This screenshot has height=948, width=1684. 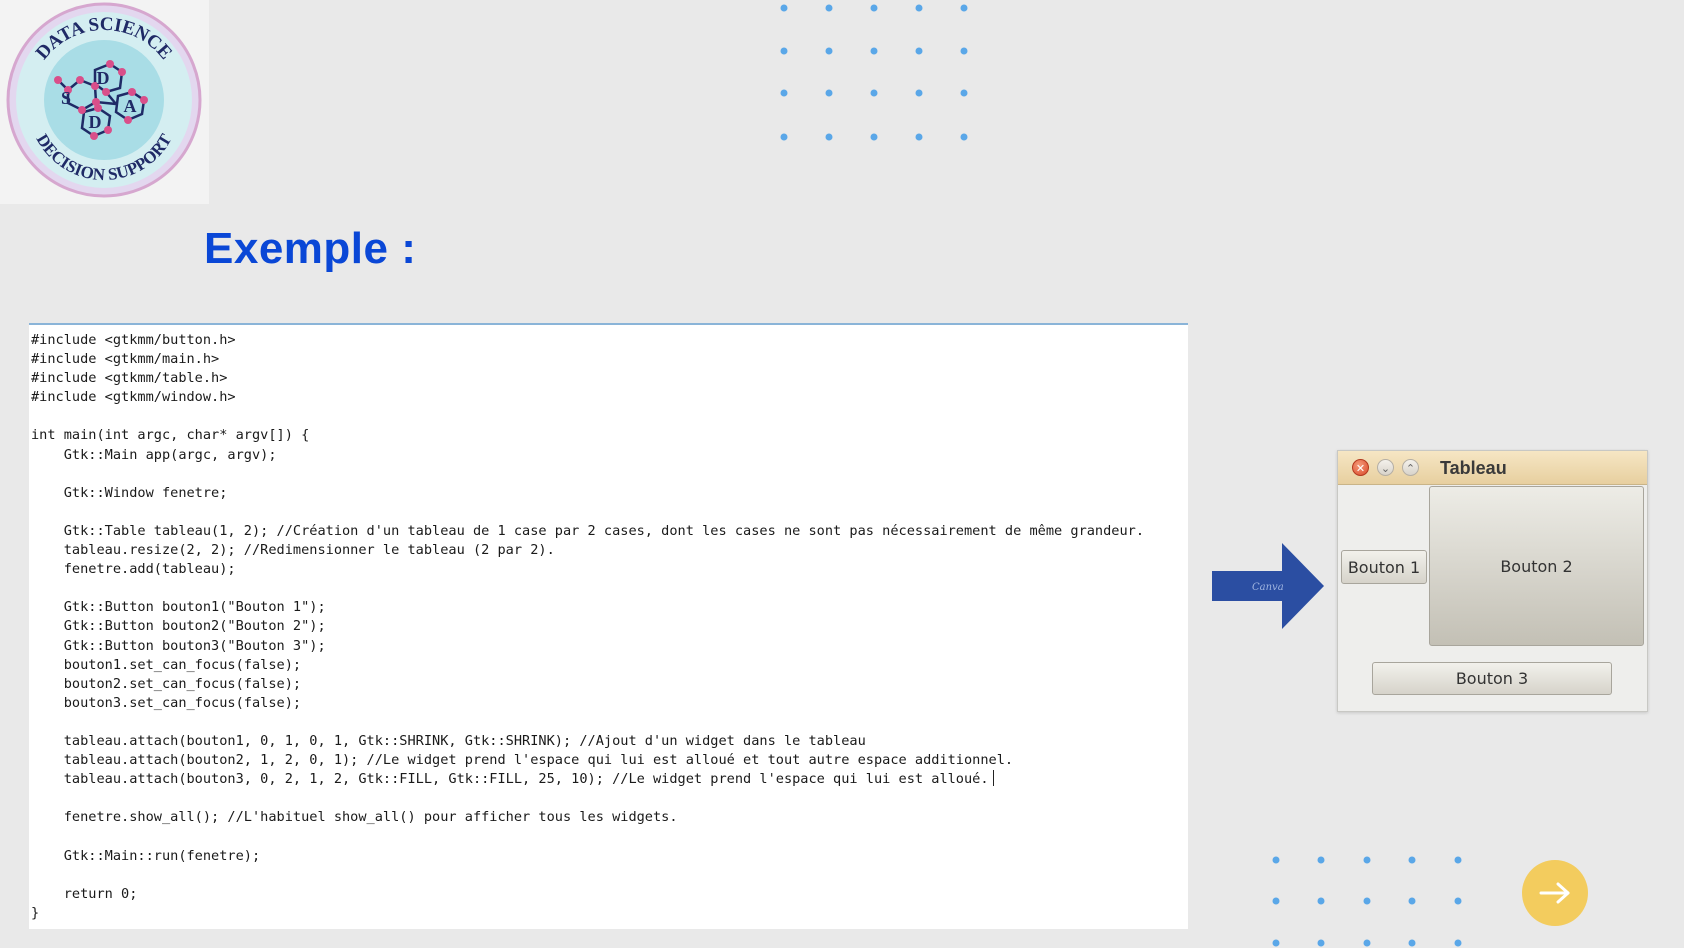 I want to click on code-line-text: #include <gtkmm/window.h>, so click(x=133, y=397).